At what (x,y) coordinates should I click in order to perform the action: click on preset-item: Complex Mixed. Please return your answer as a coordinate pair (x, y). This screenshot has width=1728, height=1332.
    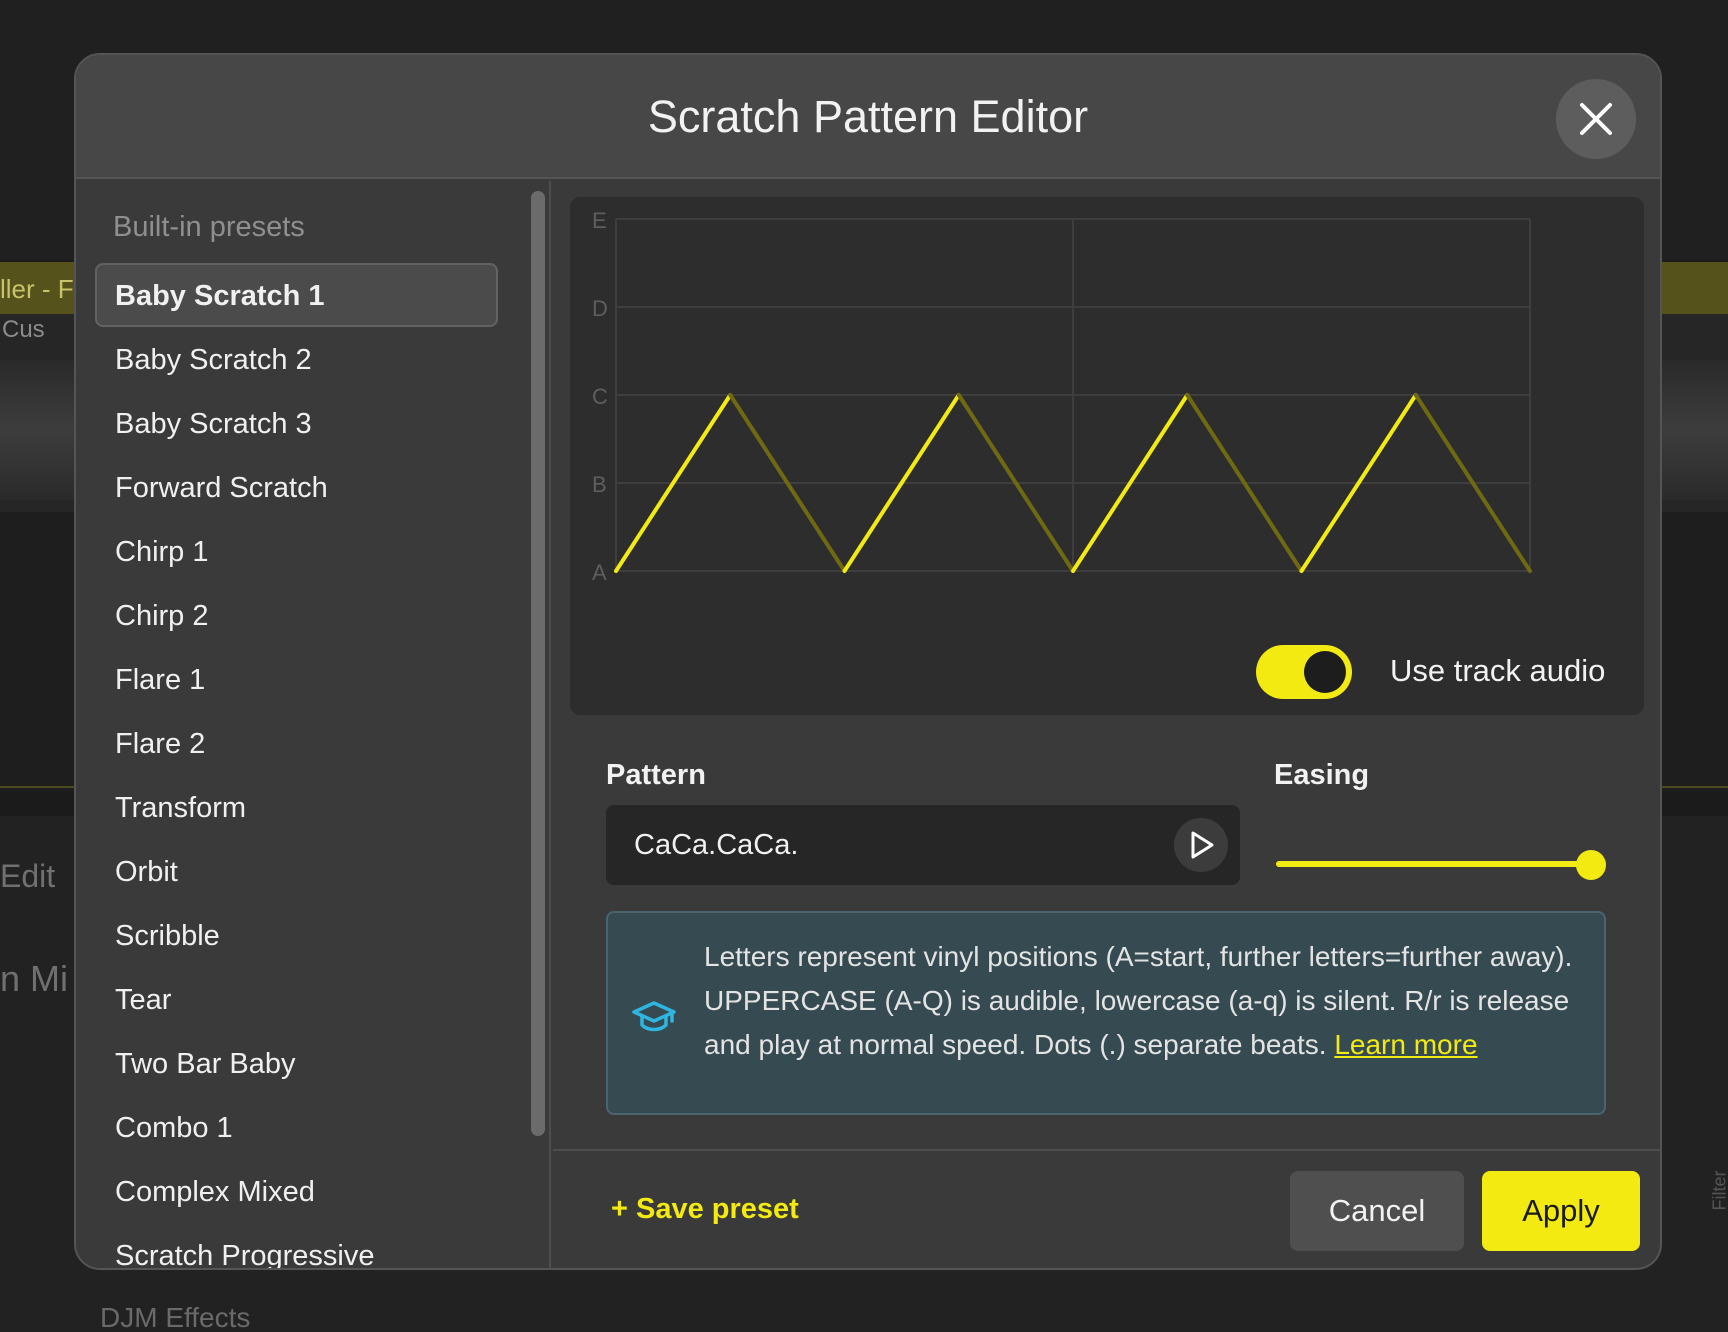
    Looking at the image, I should click on (296, 1191).